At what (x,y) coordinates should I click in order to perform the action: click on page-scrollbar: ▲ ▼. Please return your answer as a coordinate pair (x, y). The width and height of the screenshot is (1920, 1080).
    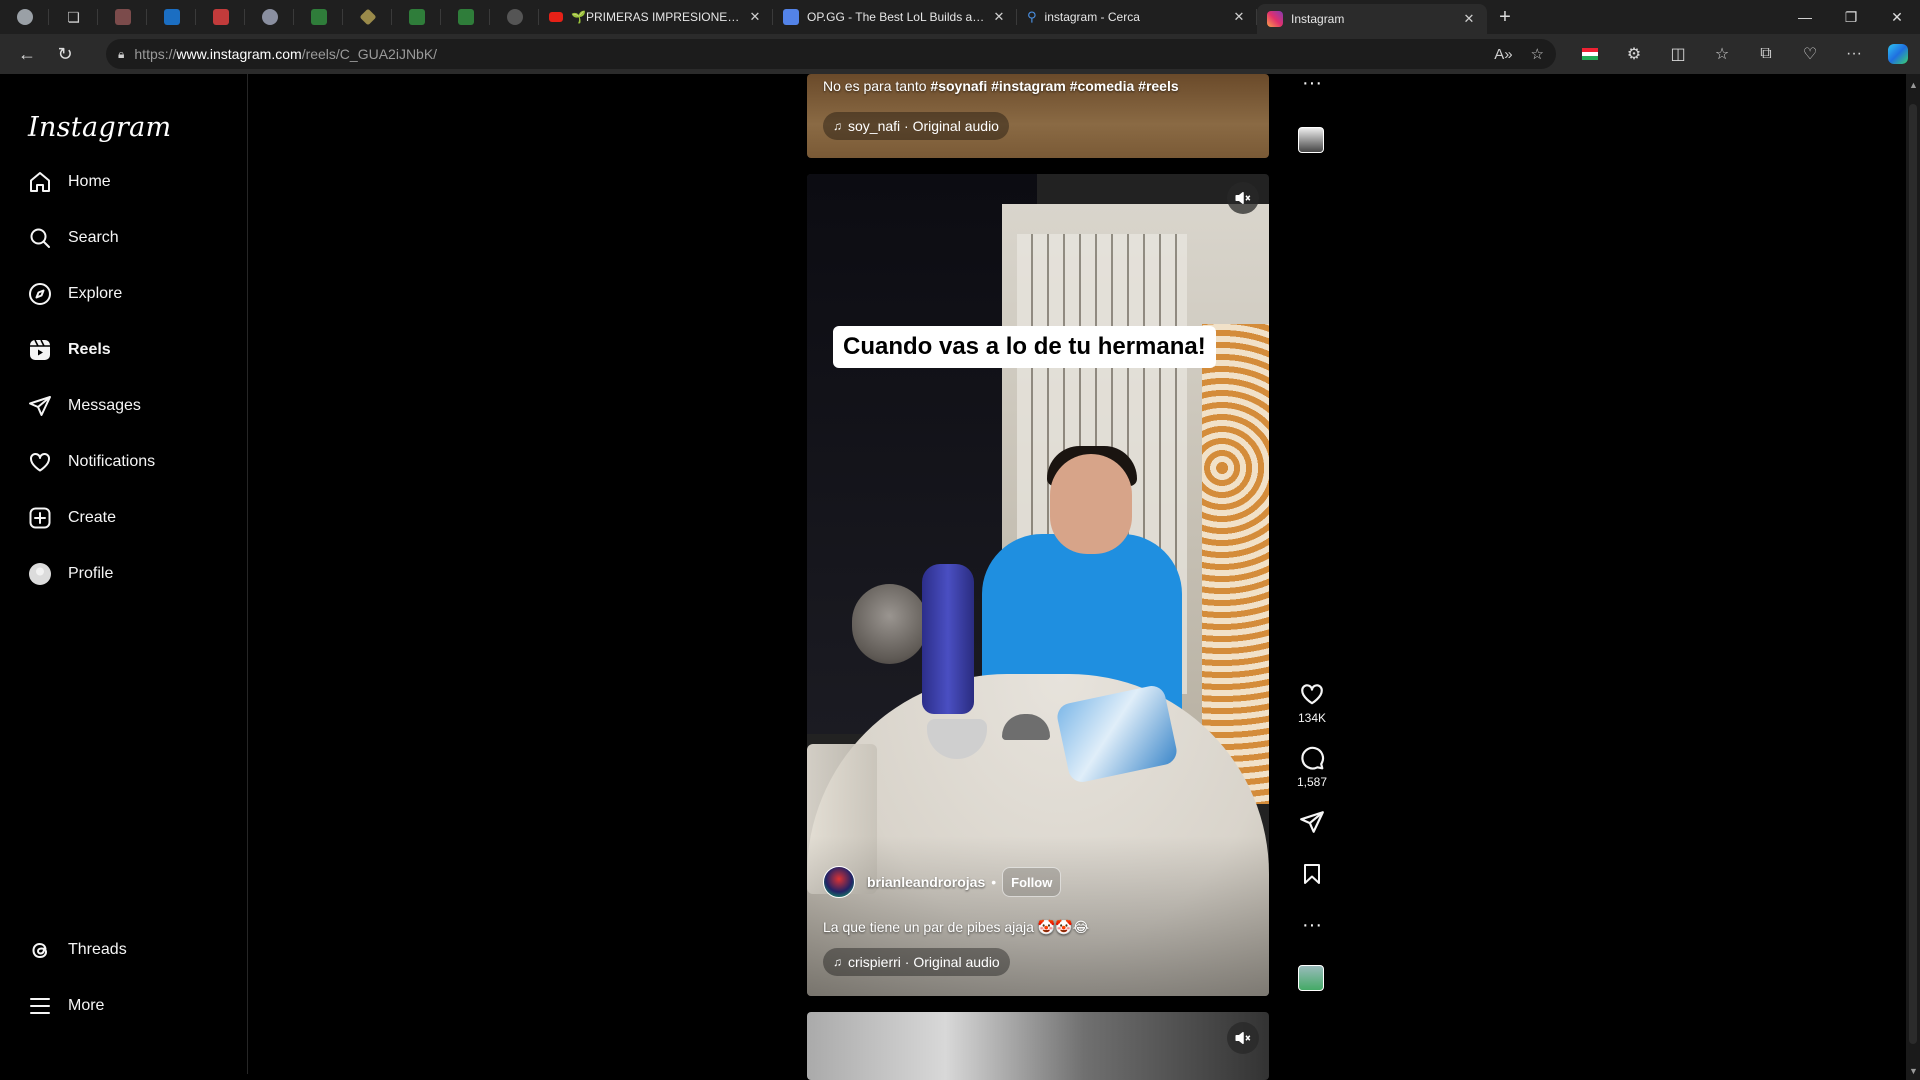
    Looking at the image, I should click on (1913, 577).